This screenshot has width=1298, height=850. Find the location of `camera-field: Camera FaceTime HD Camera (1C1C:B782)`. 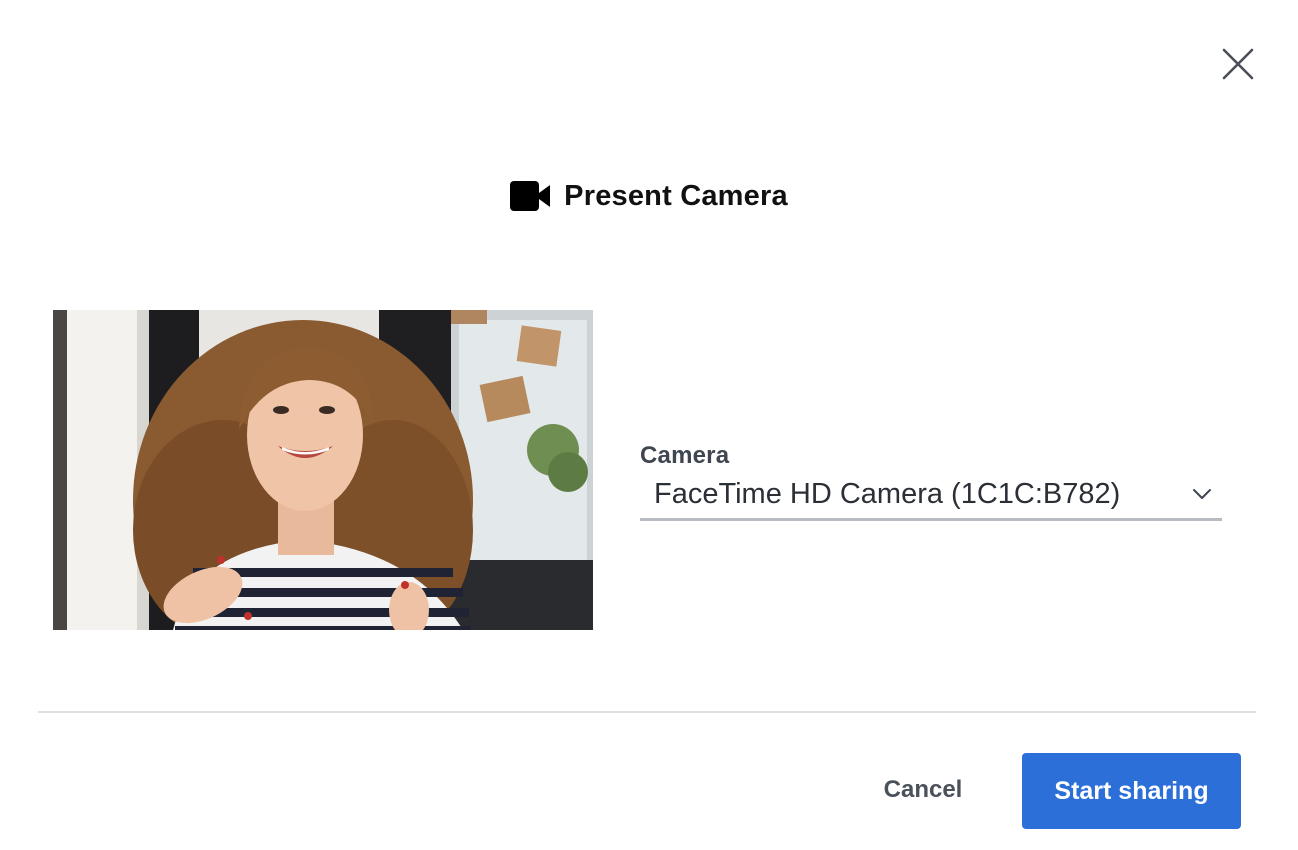

camera-field: Camera FaceTime HD Camera (1C1C:B782) is located at coordinates (932, 481).